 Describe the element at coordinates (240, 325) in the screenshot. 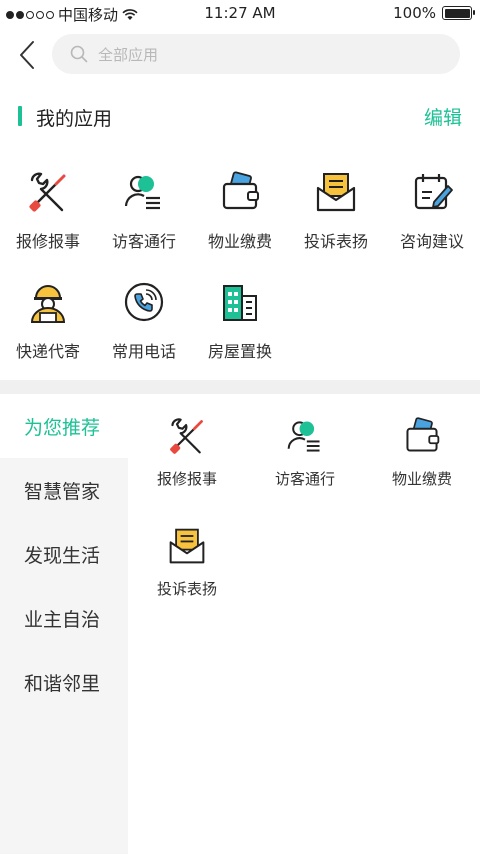

I see `app-item-housing: 房屋置换` at that location.